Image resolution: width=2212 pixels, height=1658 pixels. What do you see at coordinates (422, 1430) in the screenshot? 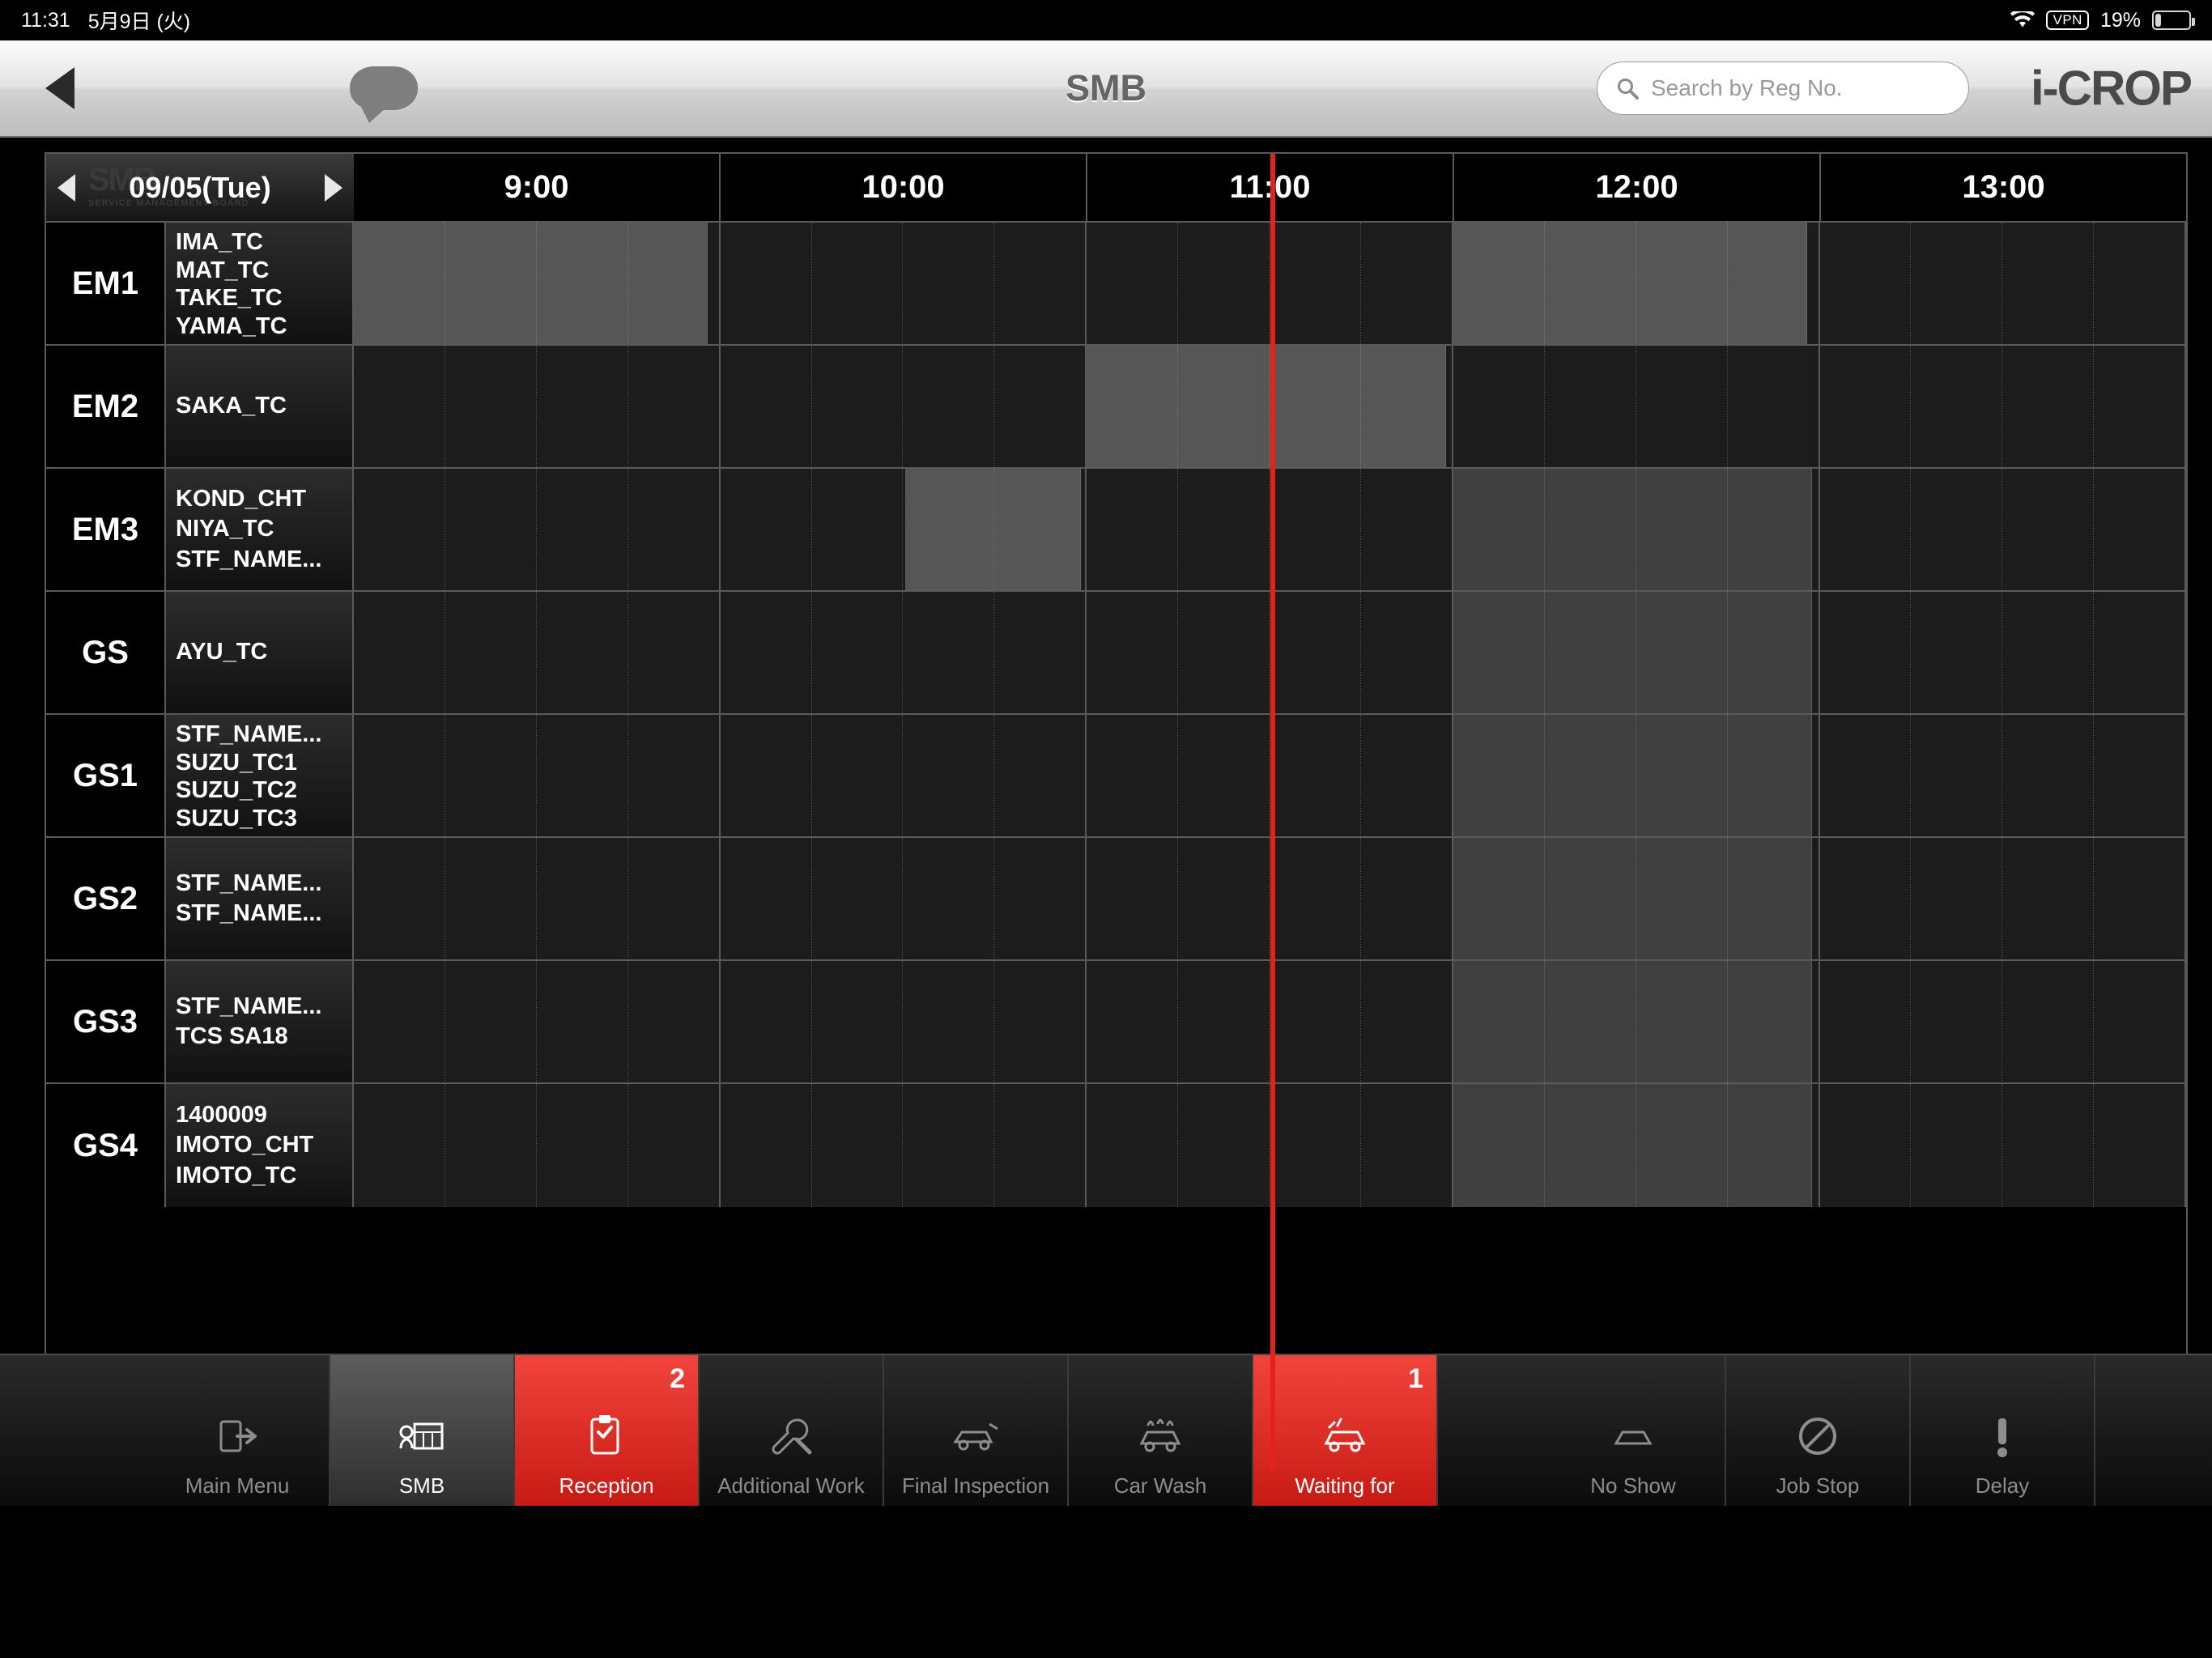
I see `toolbar-item-smb: SMB` at bounding box center [422, 1430].